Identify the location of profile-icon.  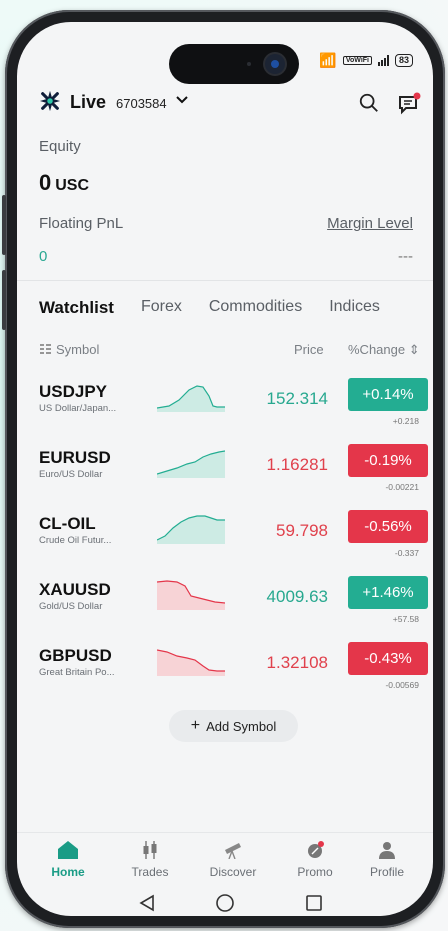
(387, 850).